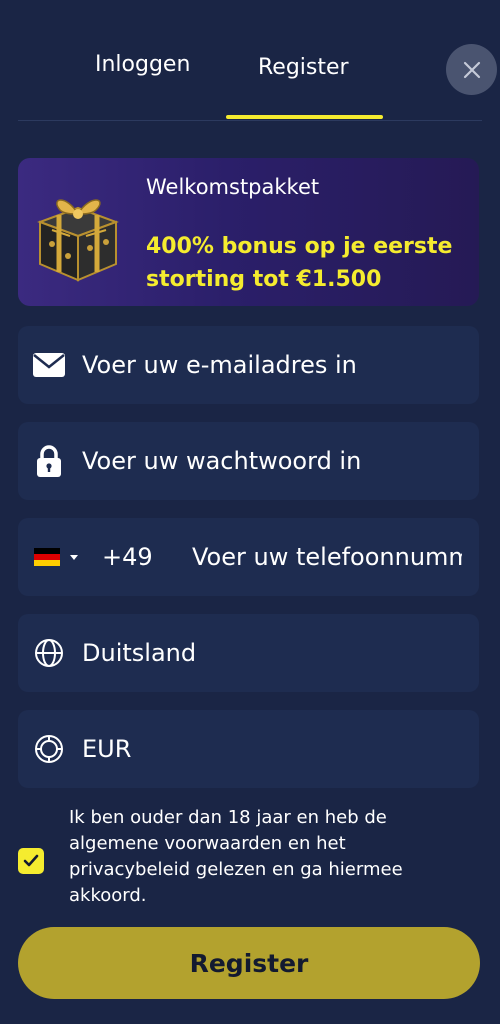 The height and width of the screenshot is (1024, 500). I want to click on password-field, so click(248, 461).